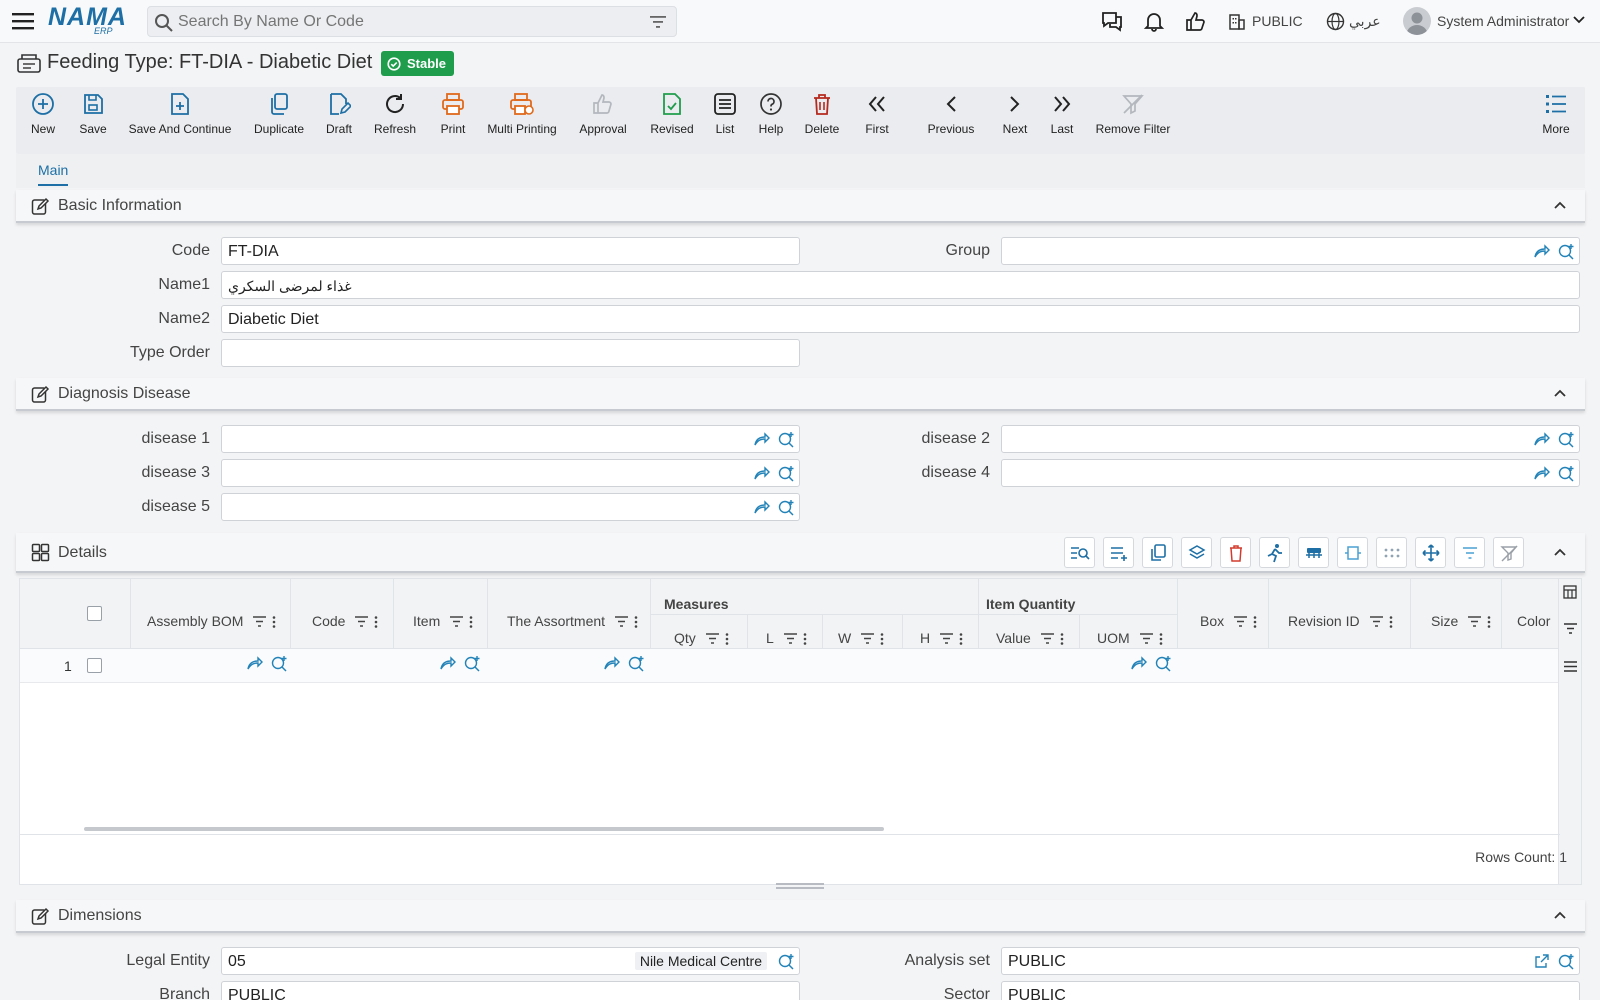  I want to click on avatar, so click(1417, 21).